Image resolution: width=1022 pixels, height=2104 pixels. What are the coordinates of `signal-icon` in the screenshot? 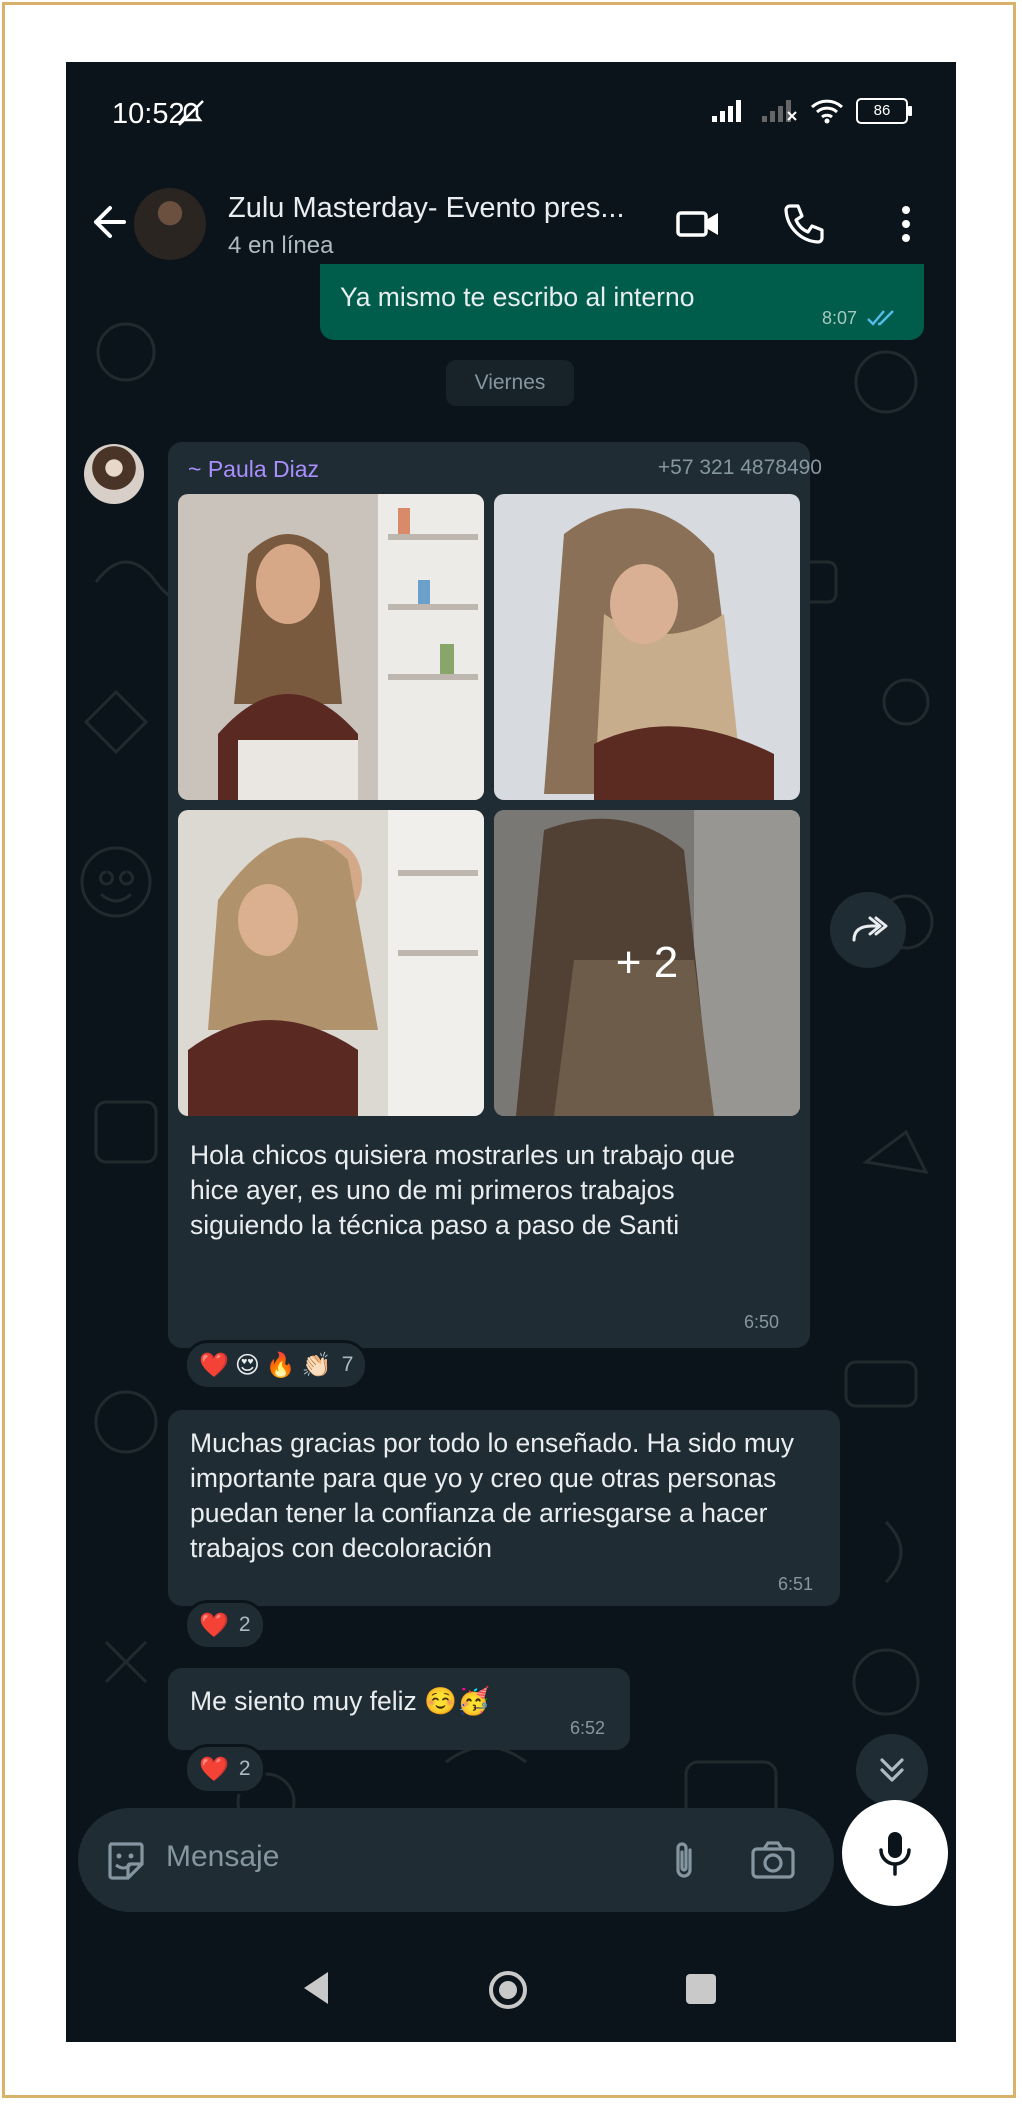 It's located at (726, 111).